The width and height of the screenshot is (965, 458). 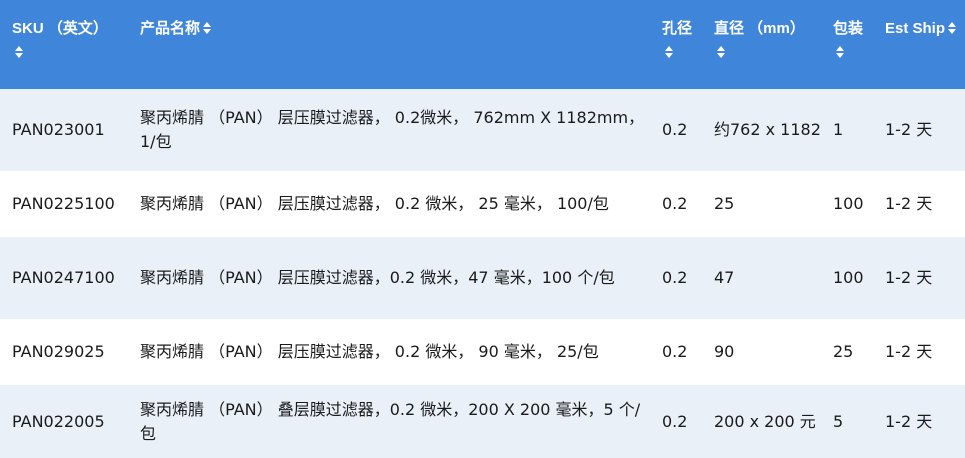 I want to click on cell-diameter: 47, so click(x=724, y=277).